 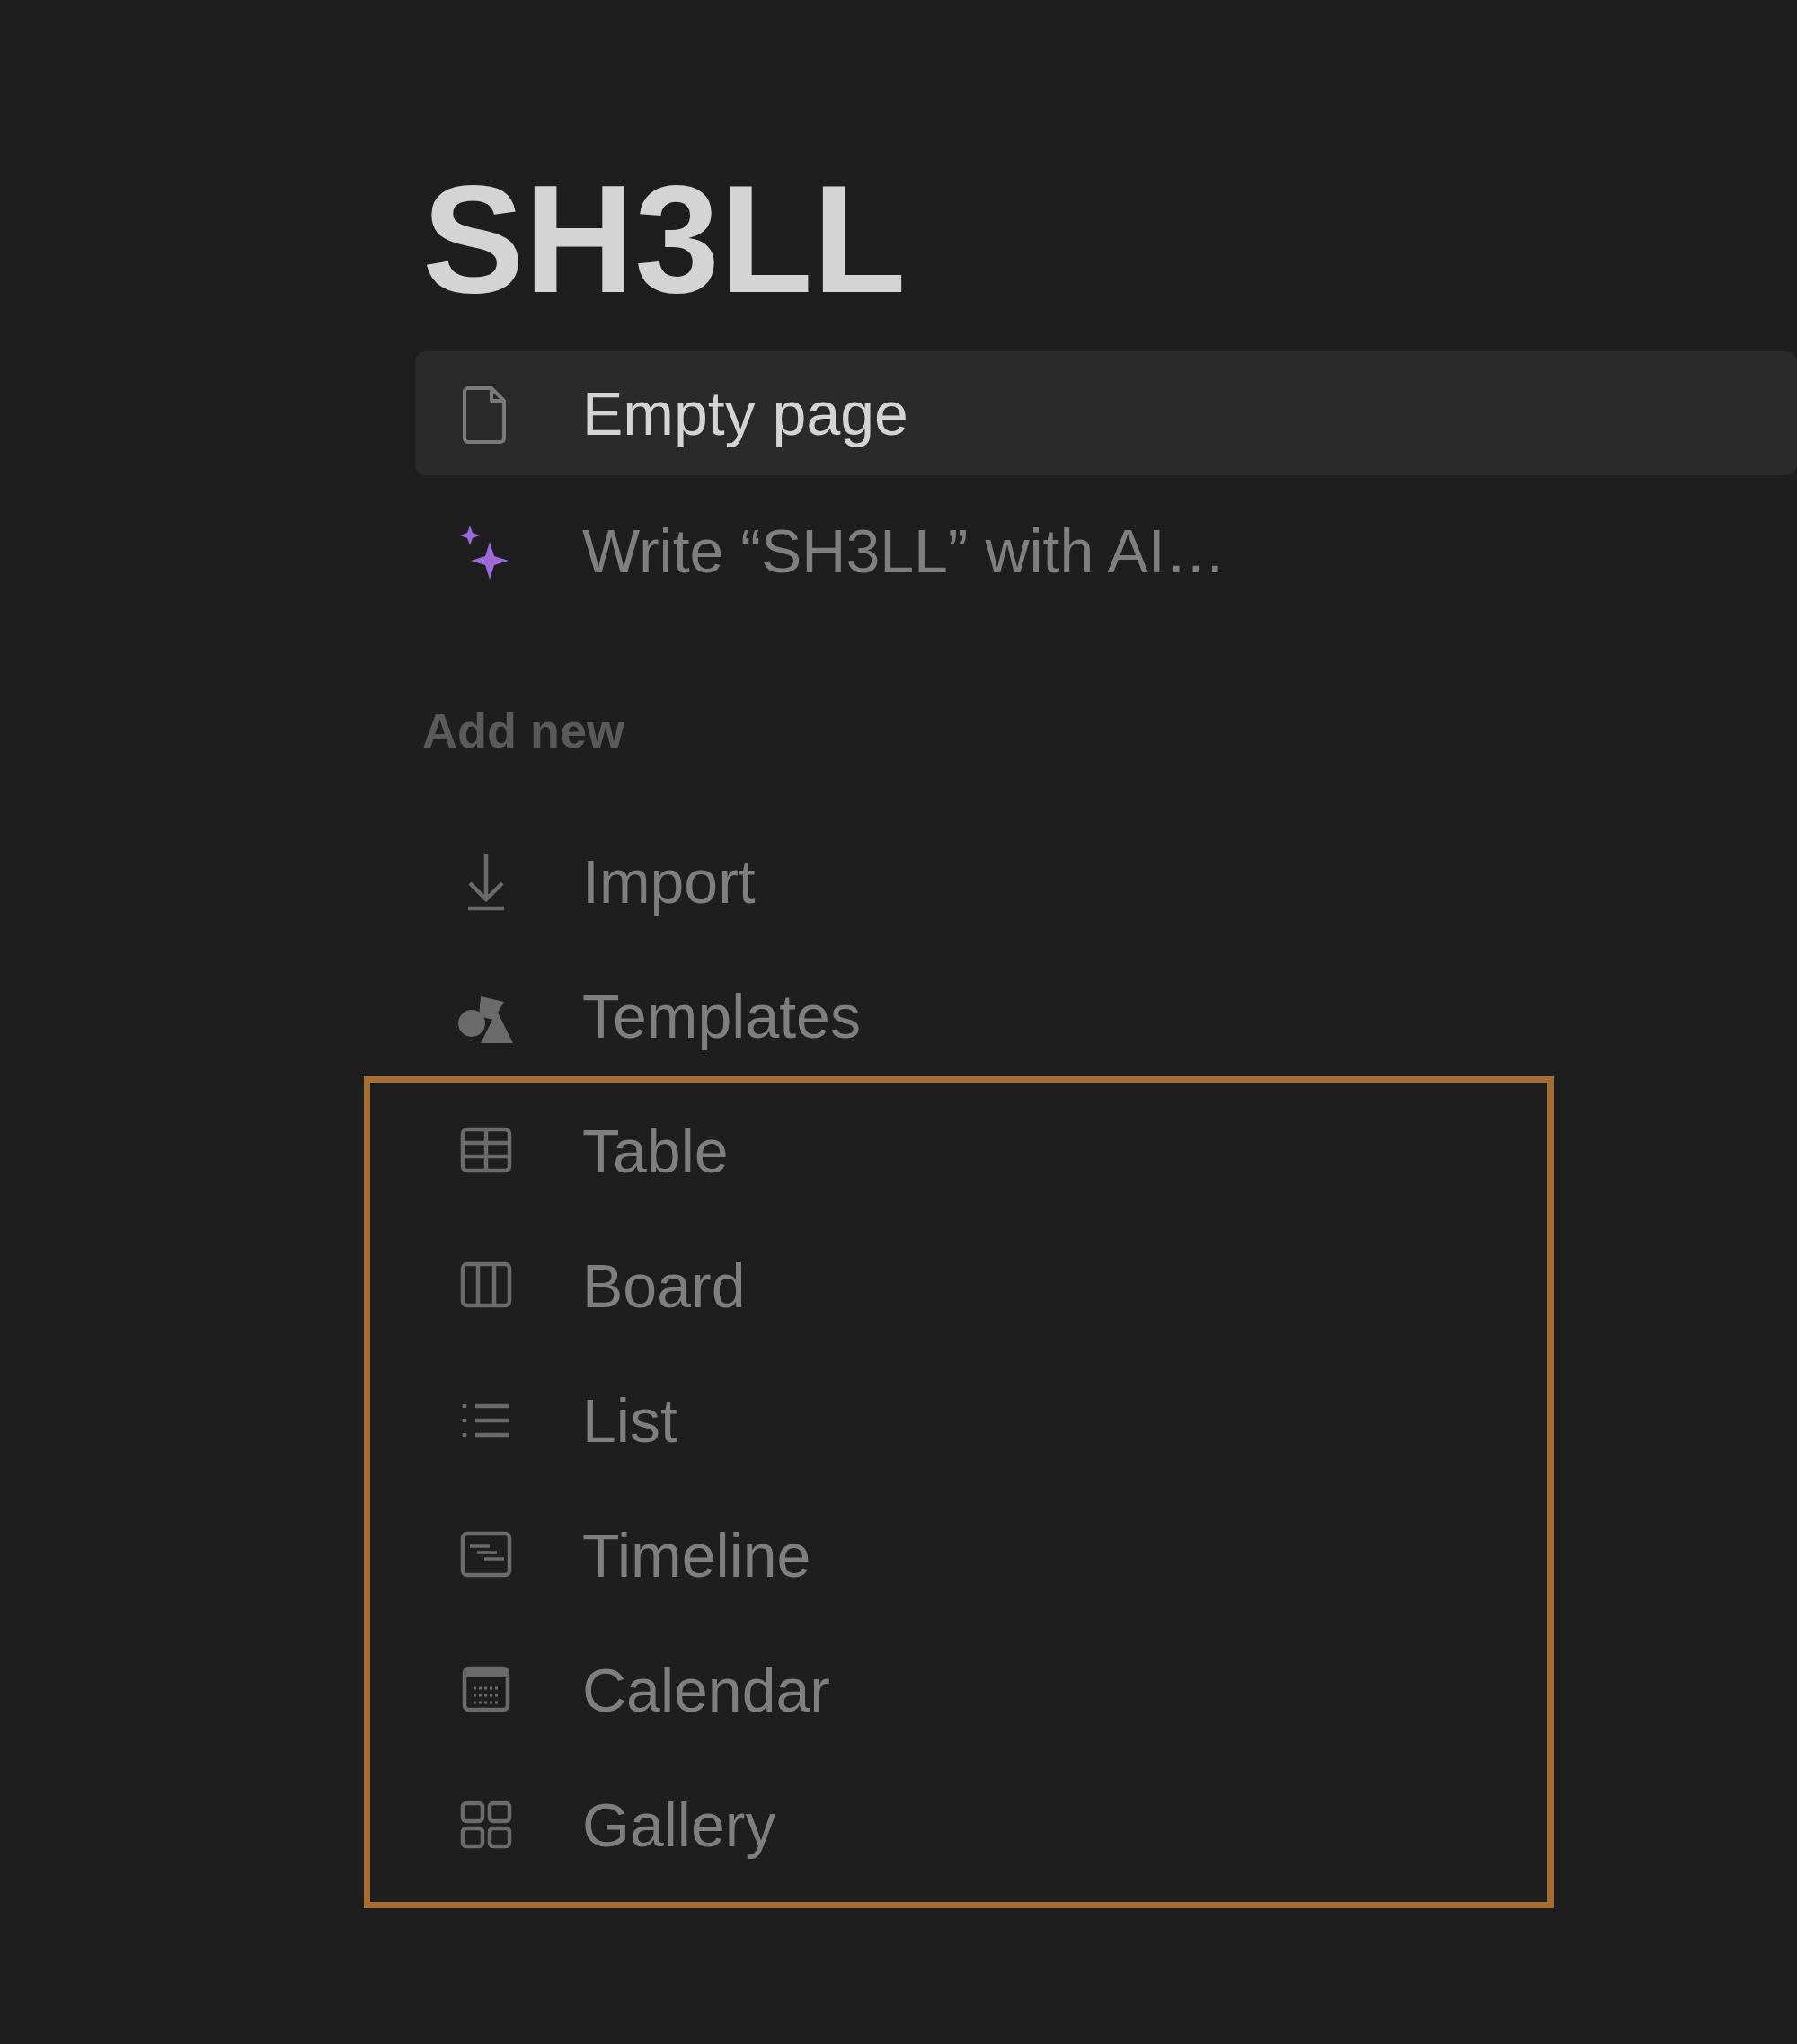 I want to click on menu-item: Import, so click(x=1106, y=881).